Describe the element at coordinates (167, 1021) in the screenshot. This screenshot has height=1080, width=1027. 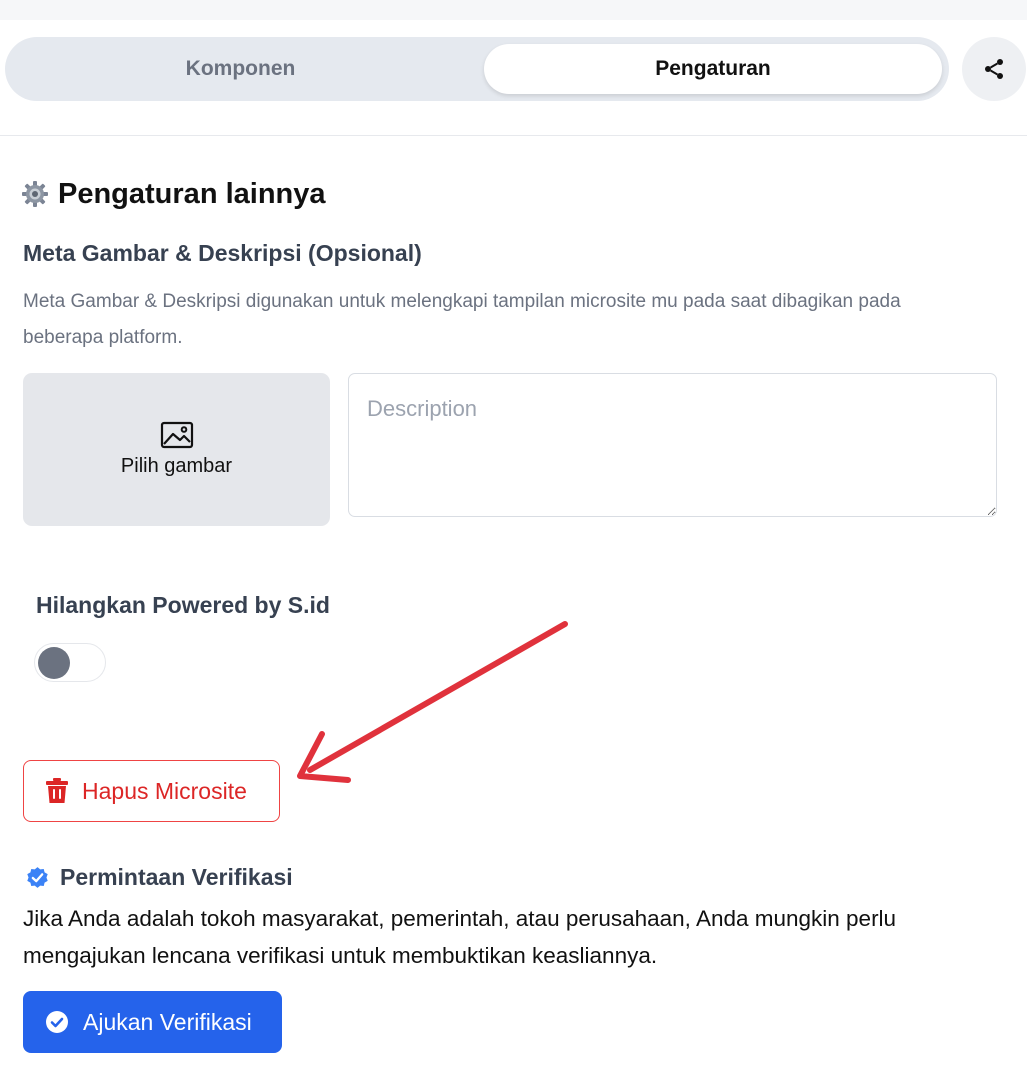
I see `verification-button-label: Ajukan Verifikasi` at that location.